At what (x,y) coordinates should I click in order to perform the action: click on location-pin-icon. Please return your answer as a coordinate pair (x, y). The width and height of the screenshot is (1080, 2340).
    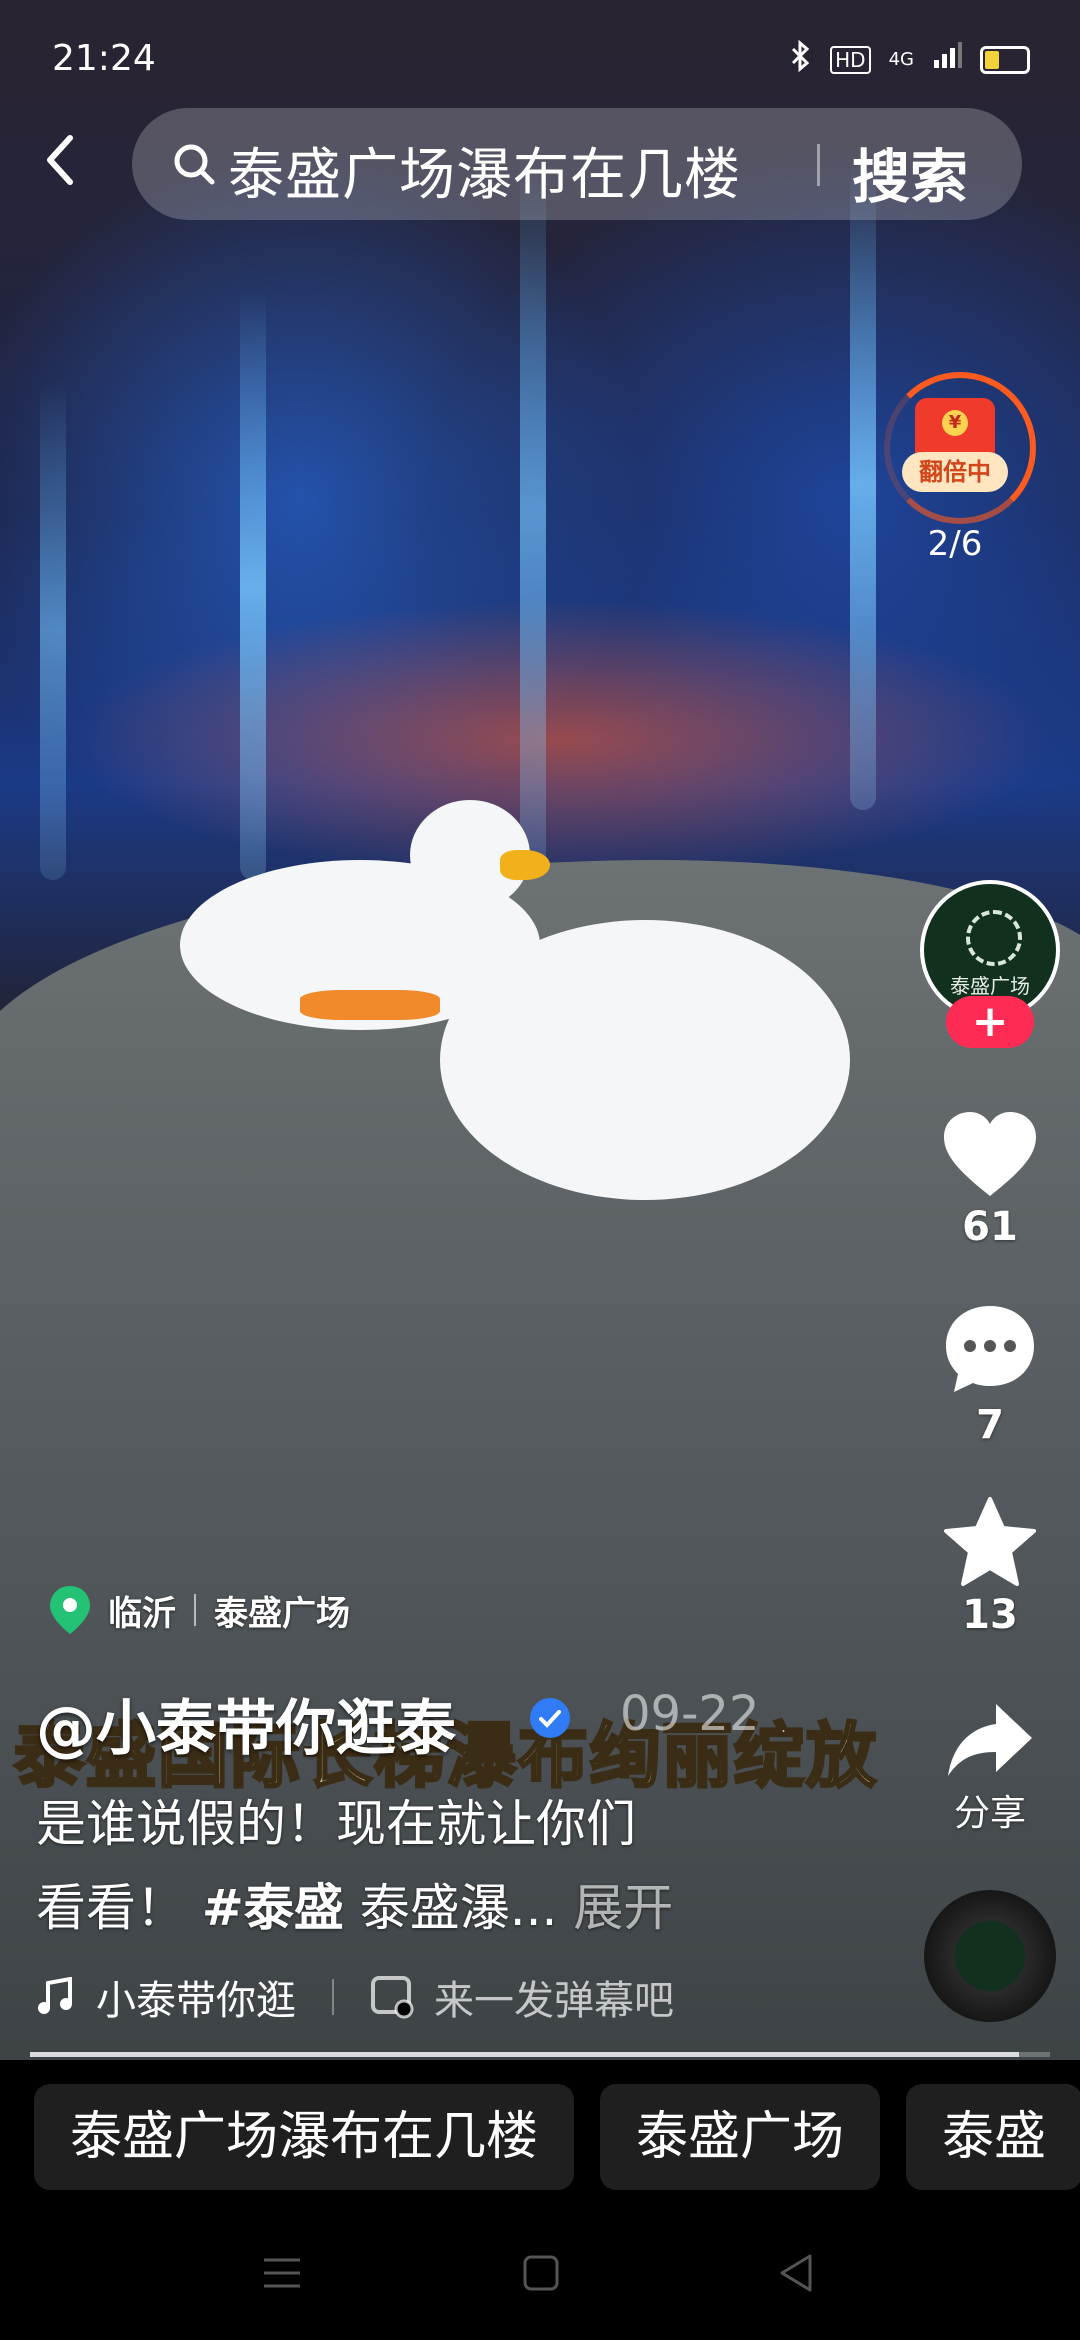
    Looking at the image, I should click on (70, 1610).